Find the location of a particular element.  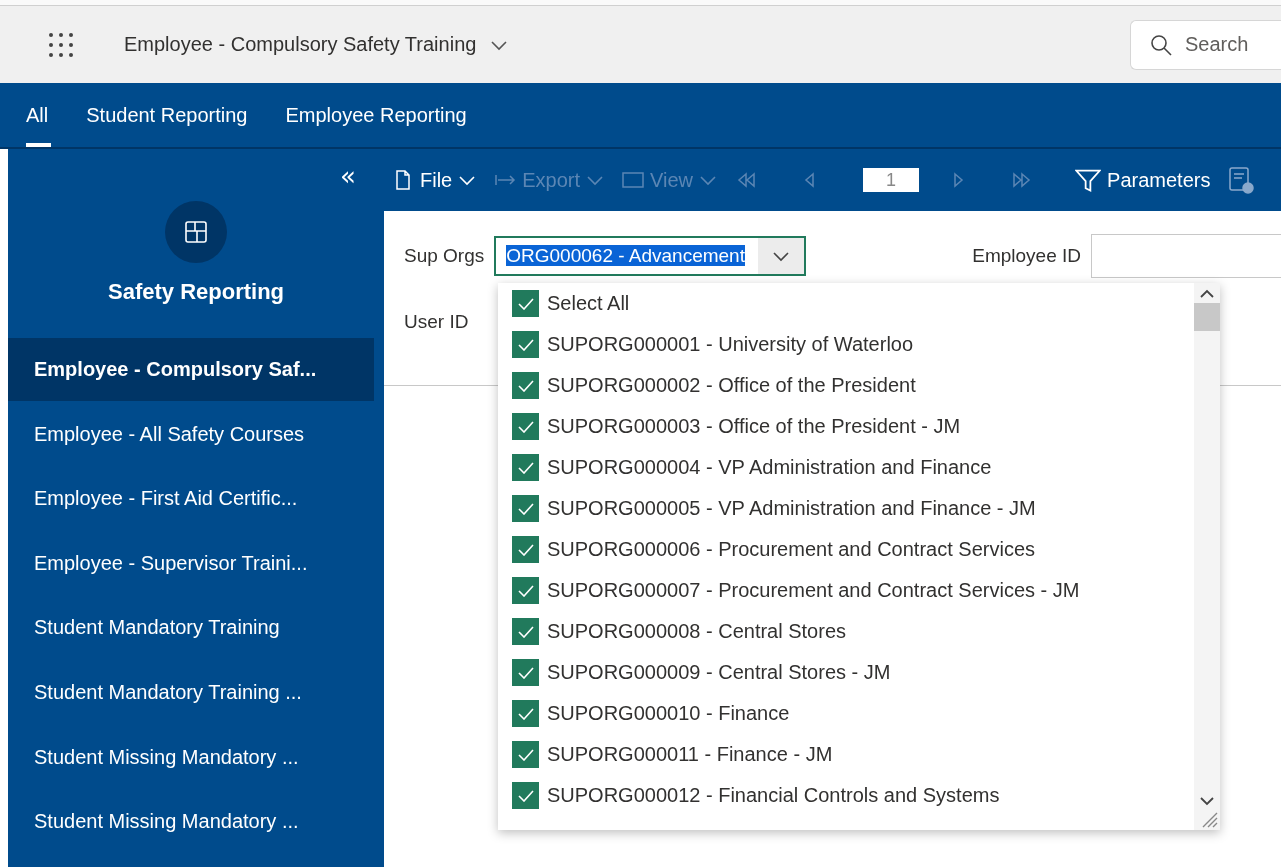

document-add-icon is located at coordinates (1241, 180).